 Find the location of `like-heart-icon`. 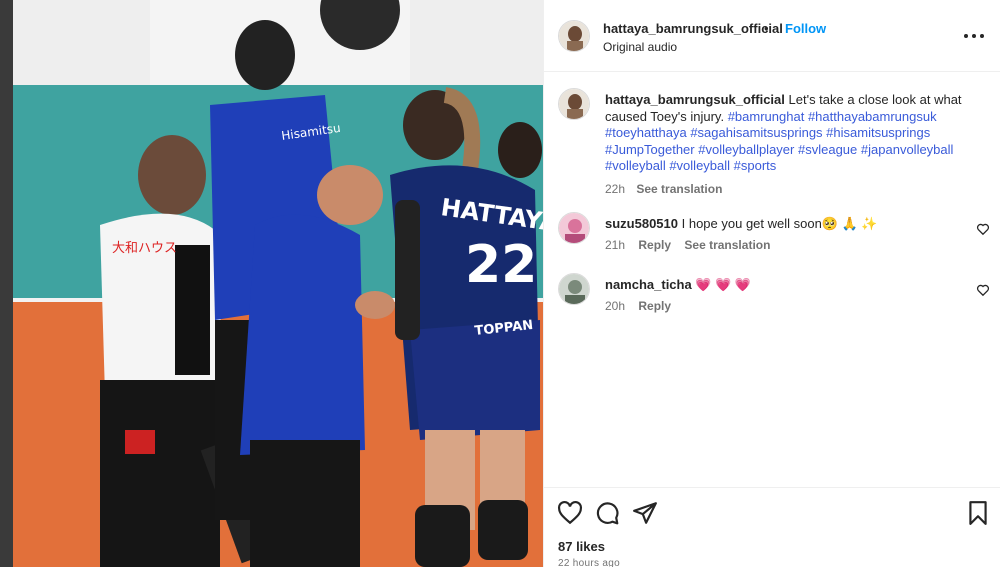

like-heart-icon is located at coordinates (570, 513).